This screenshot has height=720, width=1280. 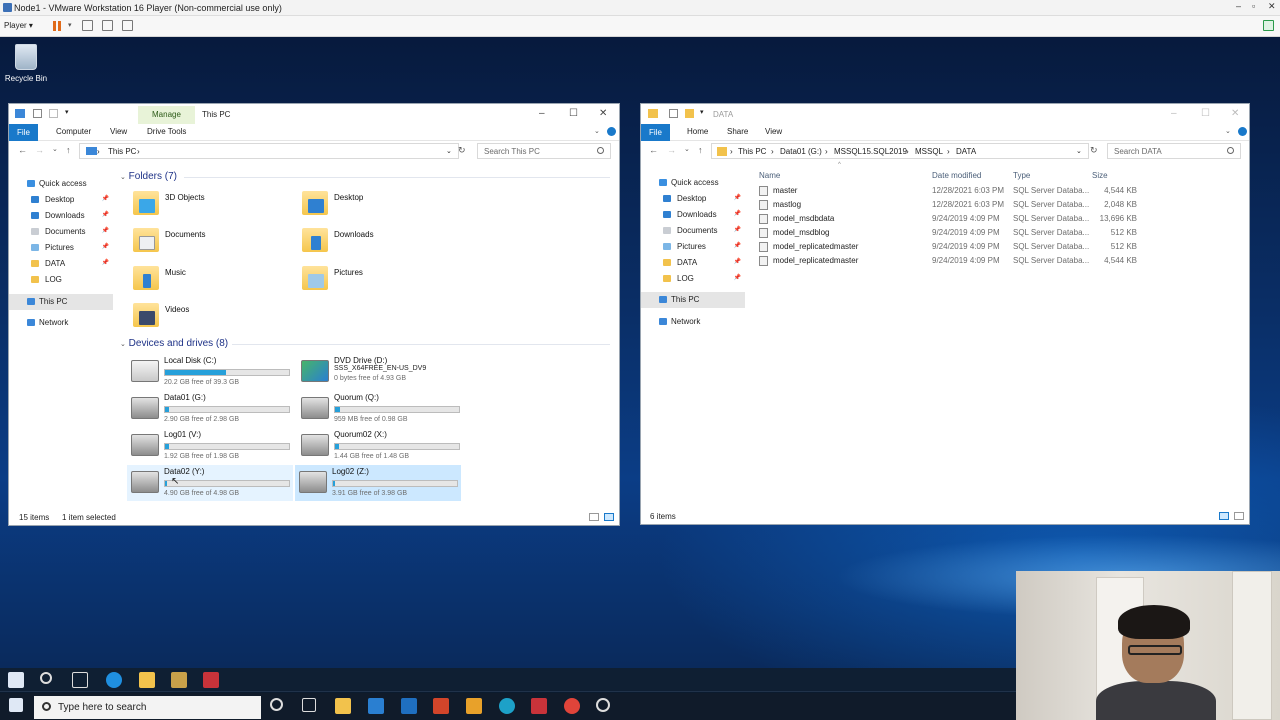 What do you see at coordinates (1242, 131) in the screenshot?
I see `help-icon` at bounding box center [1242, 131].